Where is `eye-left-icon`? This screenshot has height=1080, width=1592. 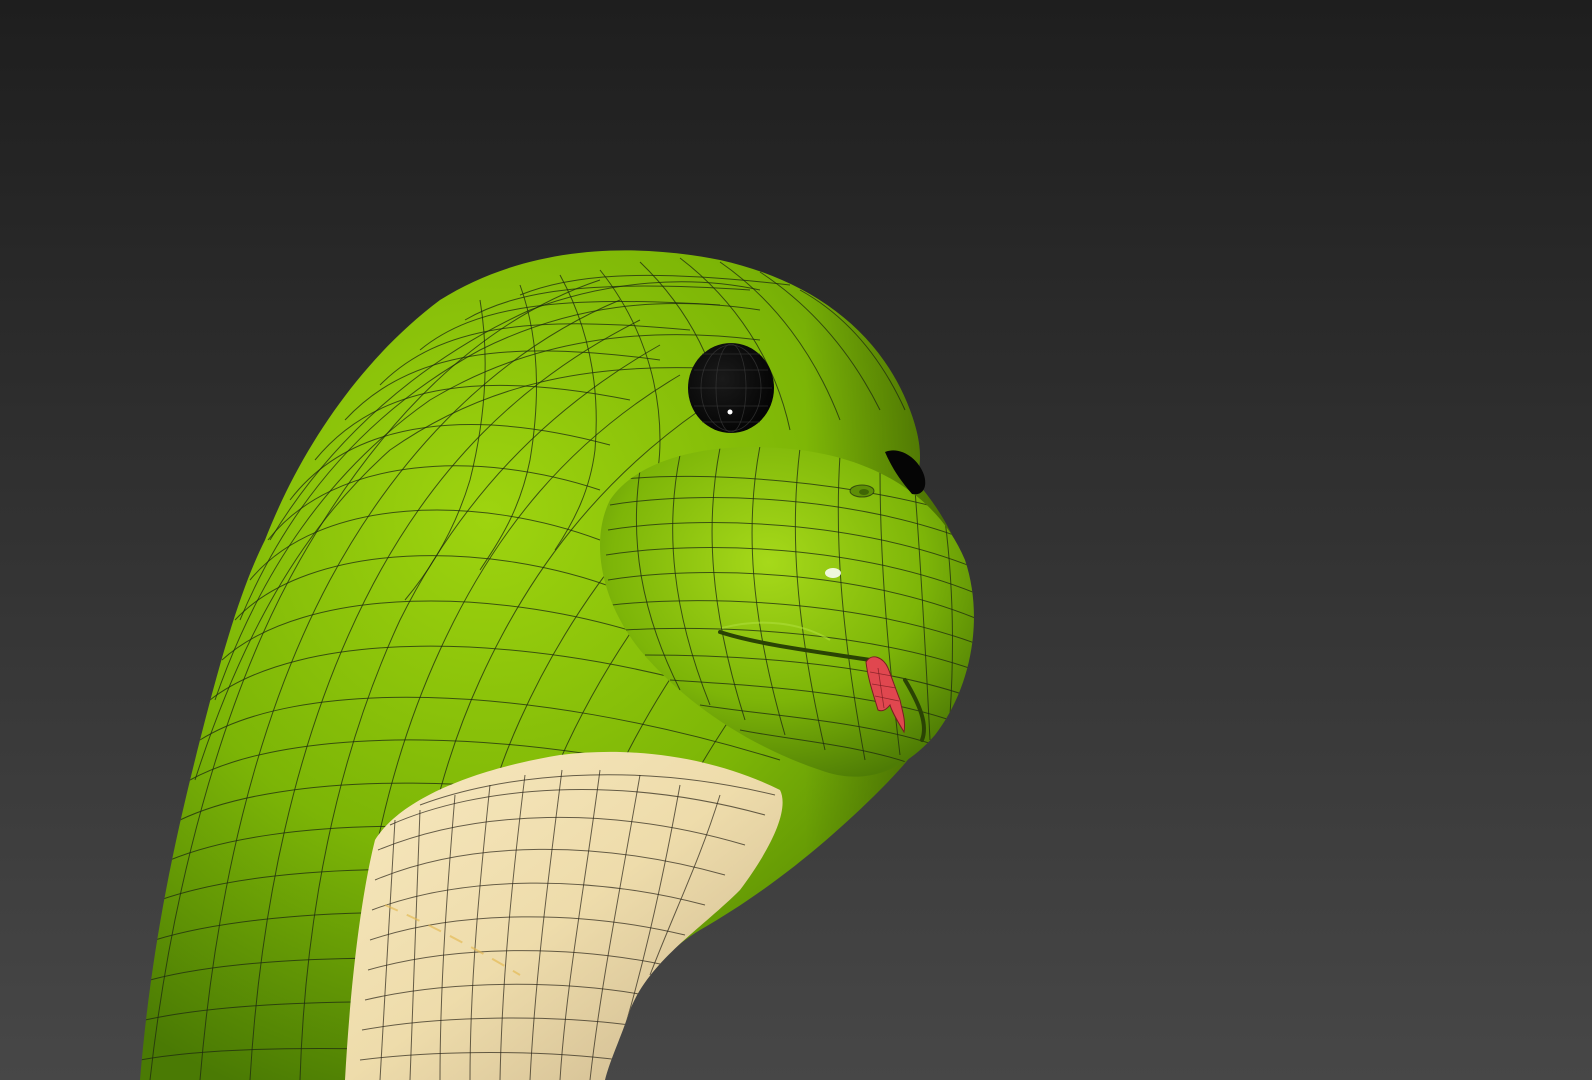
eye-left-icon is located at coordinates (731, 388).